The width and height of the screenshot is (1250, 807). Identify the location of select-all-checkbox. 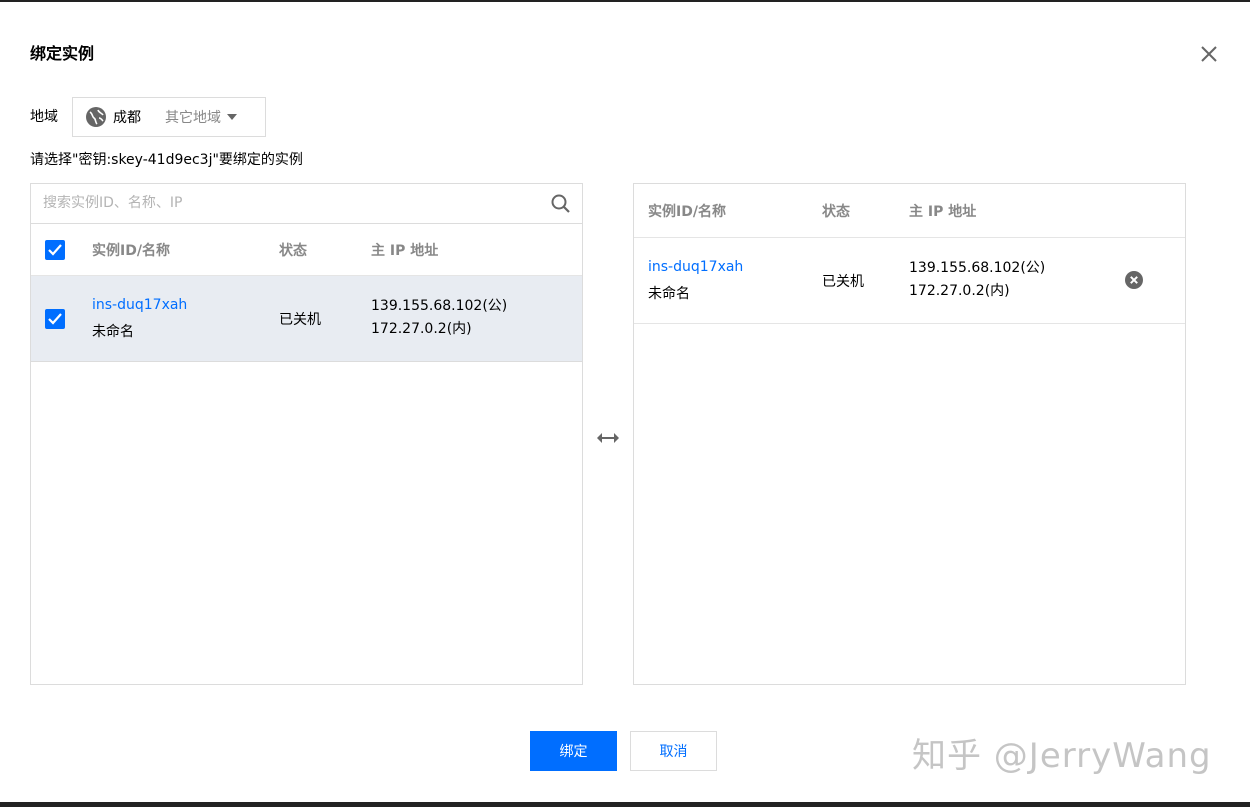
(55, 250).